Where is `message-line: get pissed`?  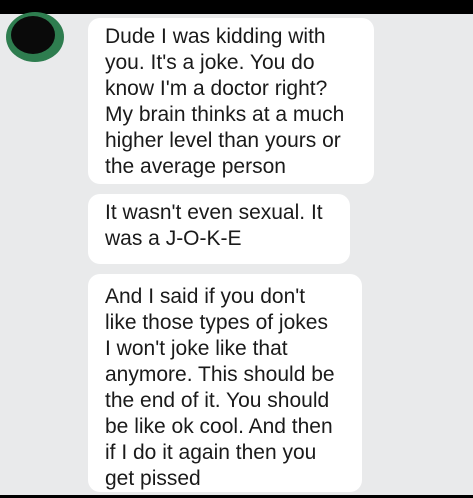 message-line: get pissed is located at coordinates (153, 478).